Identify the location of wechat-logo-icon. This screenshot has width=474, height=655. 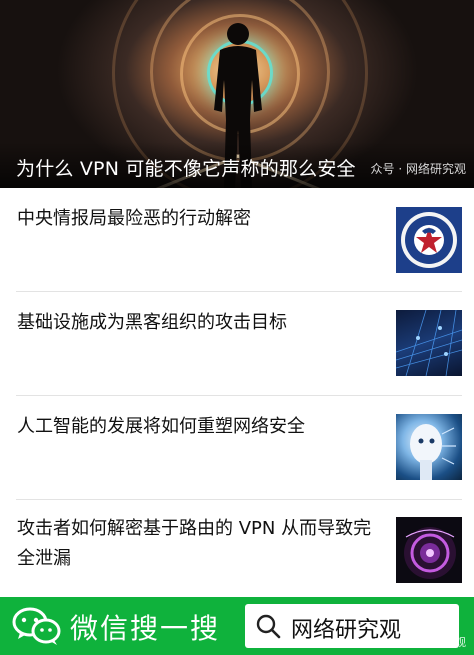
(36, 626).